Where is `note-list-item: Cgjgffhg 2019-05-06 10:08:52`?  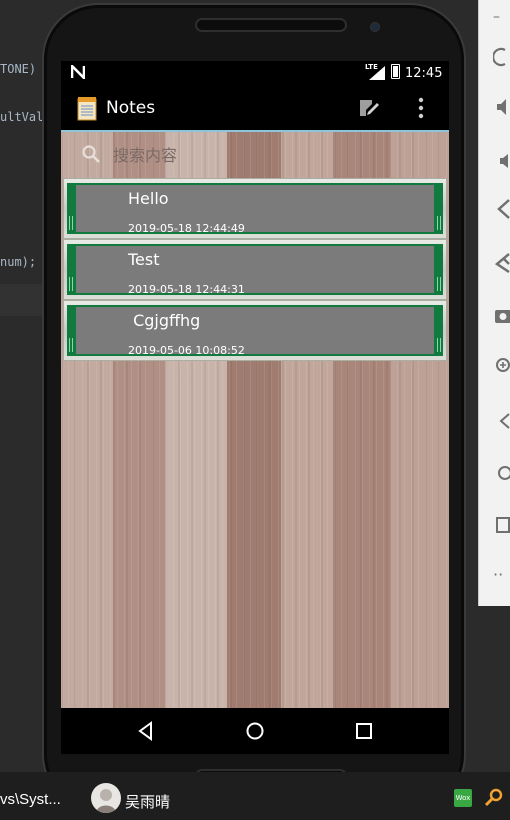
note-list-item: Cgjgffhg 2019-05-06 10:08:52 is located at coordinates (255, 330).